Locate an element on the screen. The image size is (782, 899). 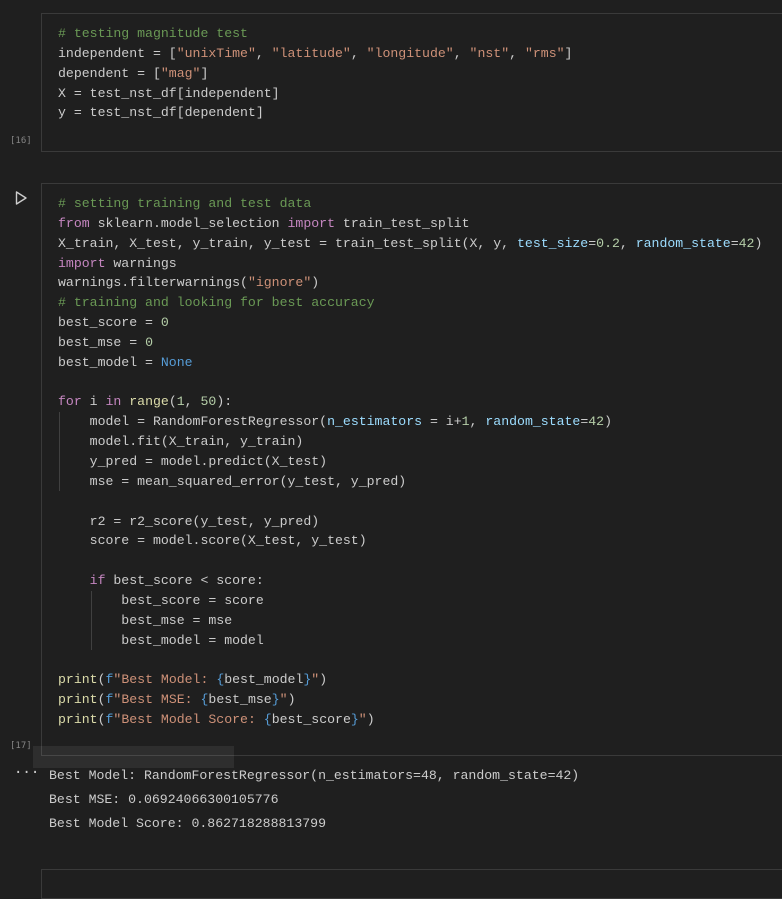
code-cell-next is located at coordinates (411, 884).